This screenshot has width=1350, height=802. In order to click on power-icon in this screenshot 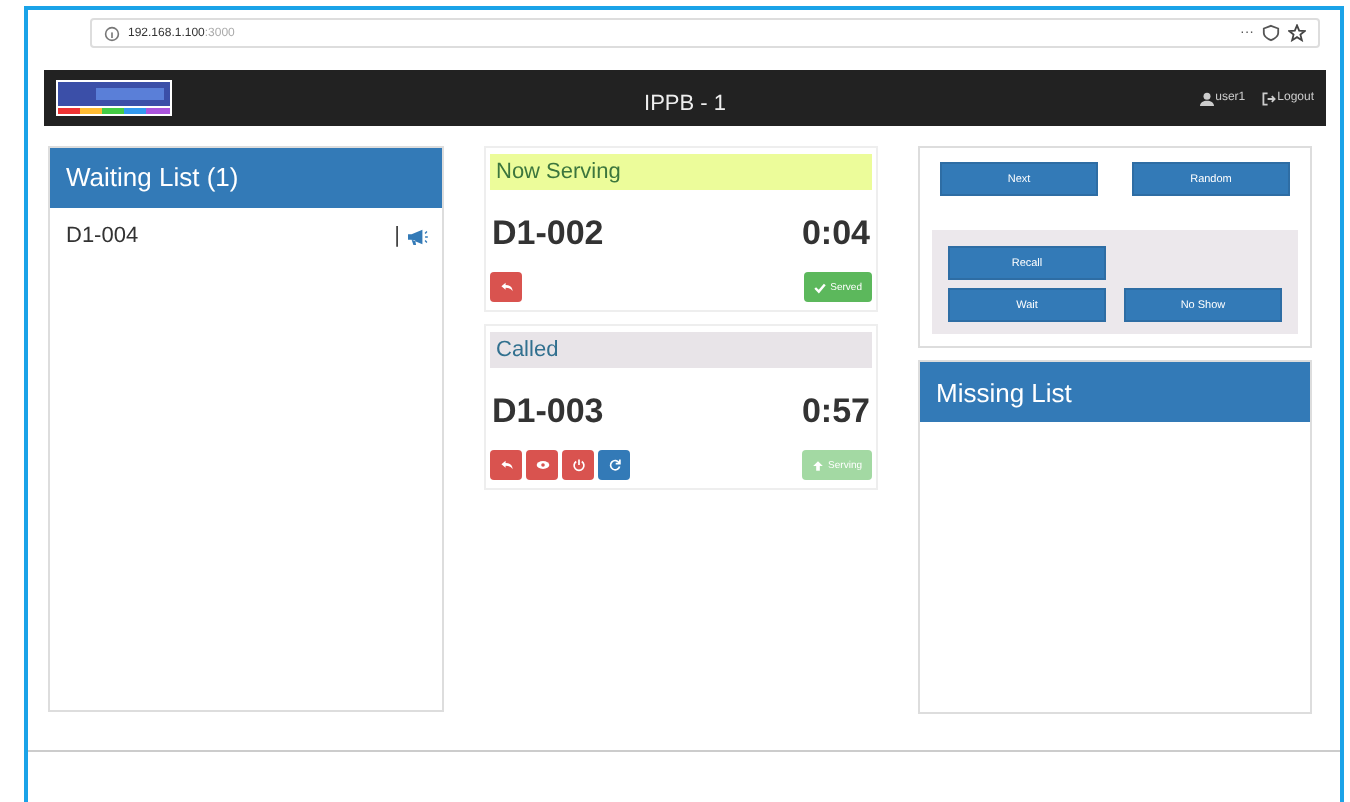, I will do `click(578, 465)`.